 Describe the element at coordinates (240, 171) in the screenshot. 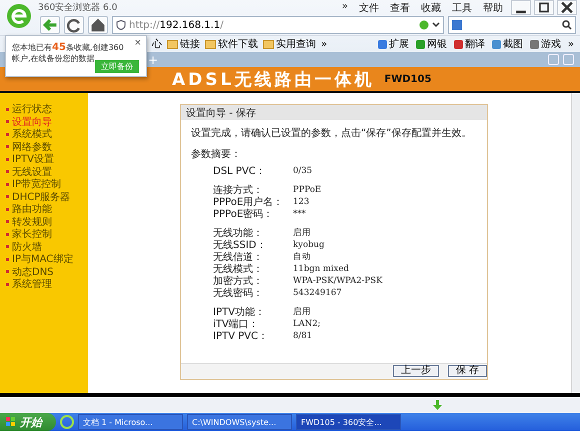

I see `field-label: DSL PVC：` at that location.